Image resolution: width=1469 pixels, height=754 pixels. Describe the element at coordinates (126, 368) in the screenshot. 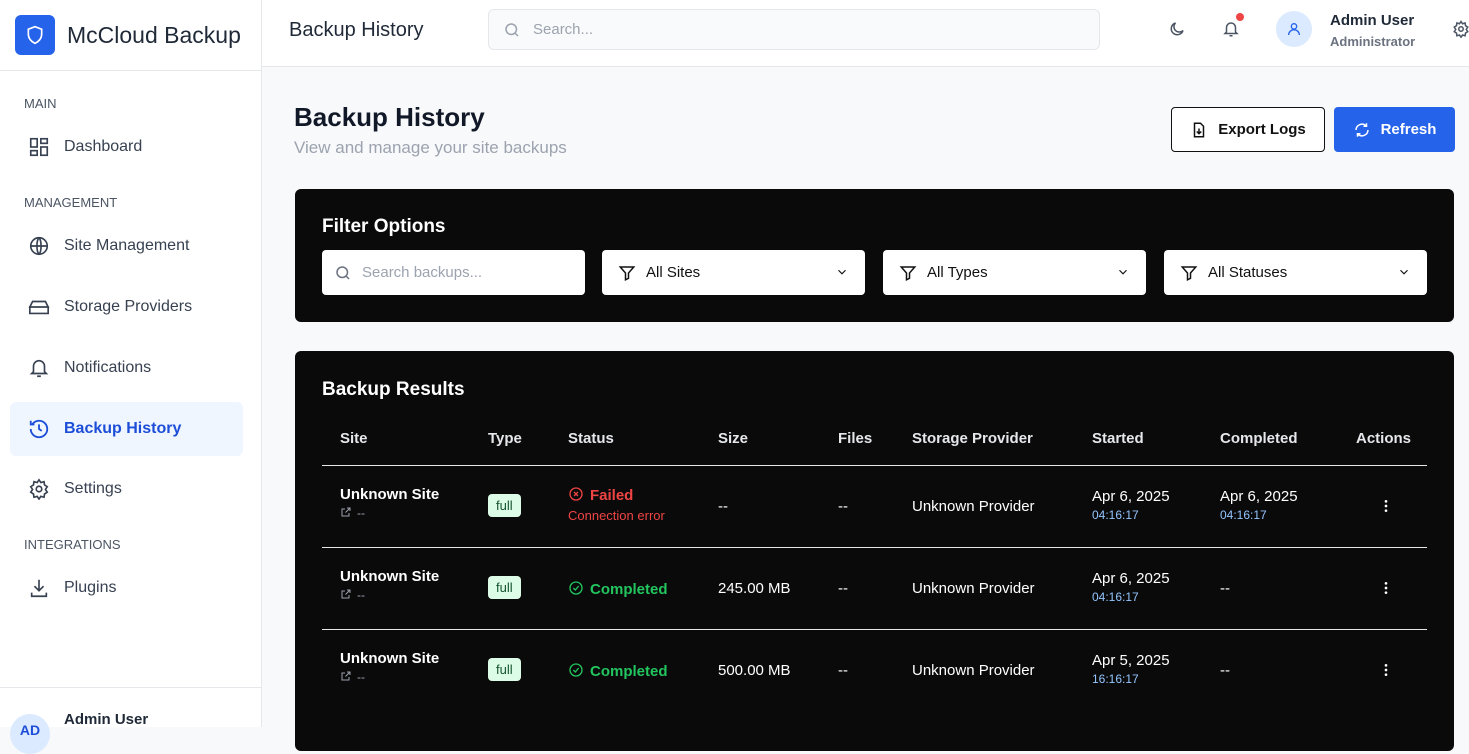

I see `sidebar-item-notifications: Notifications` at that location.